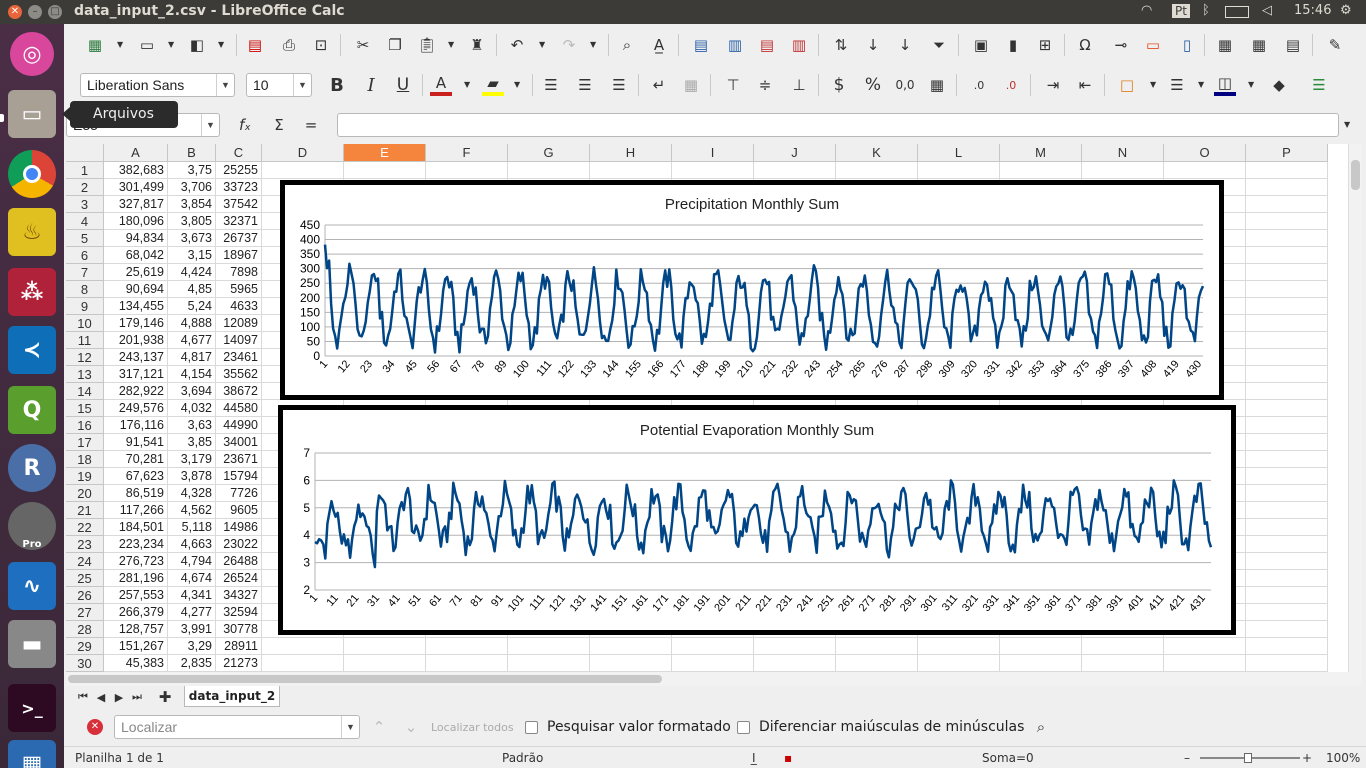 This screenshot has height=768, width=1366. I want to click on match-case-checkbox, so click(743, 727).